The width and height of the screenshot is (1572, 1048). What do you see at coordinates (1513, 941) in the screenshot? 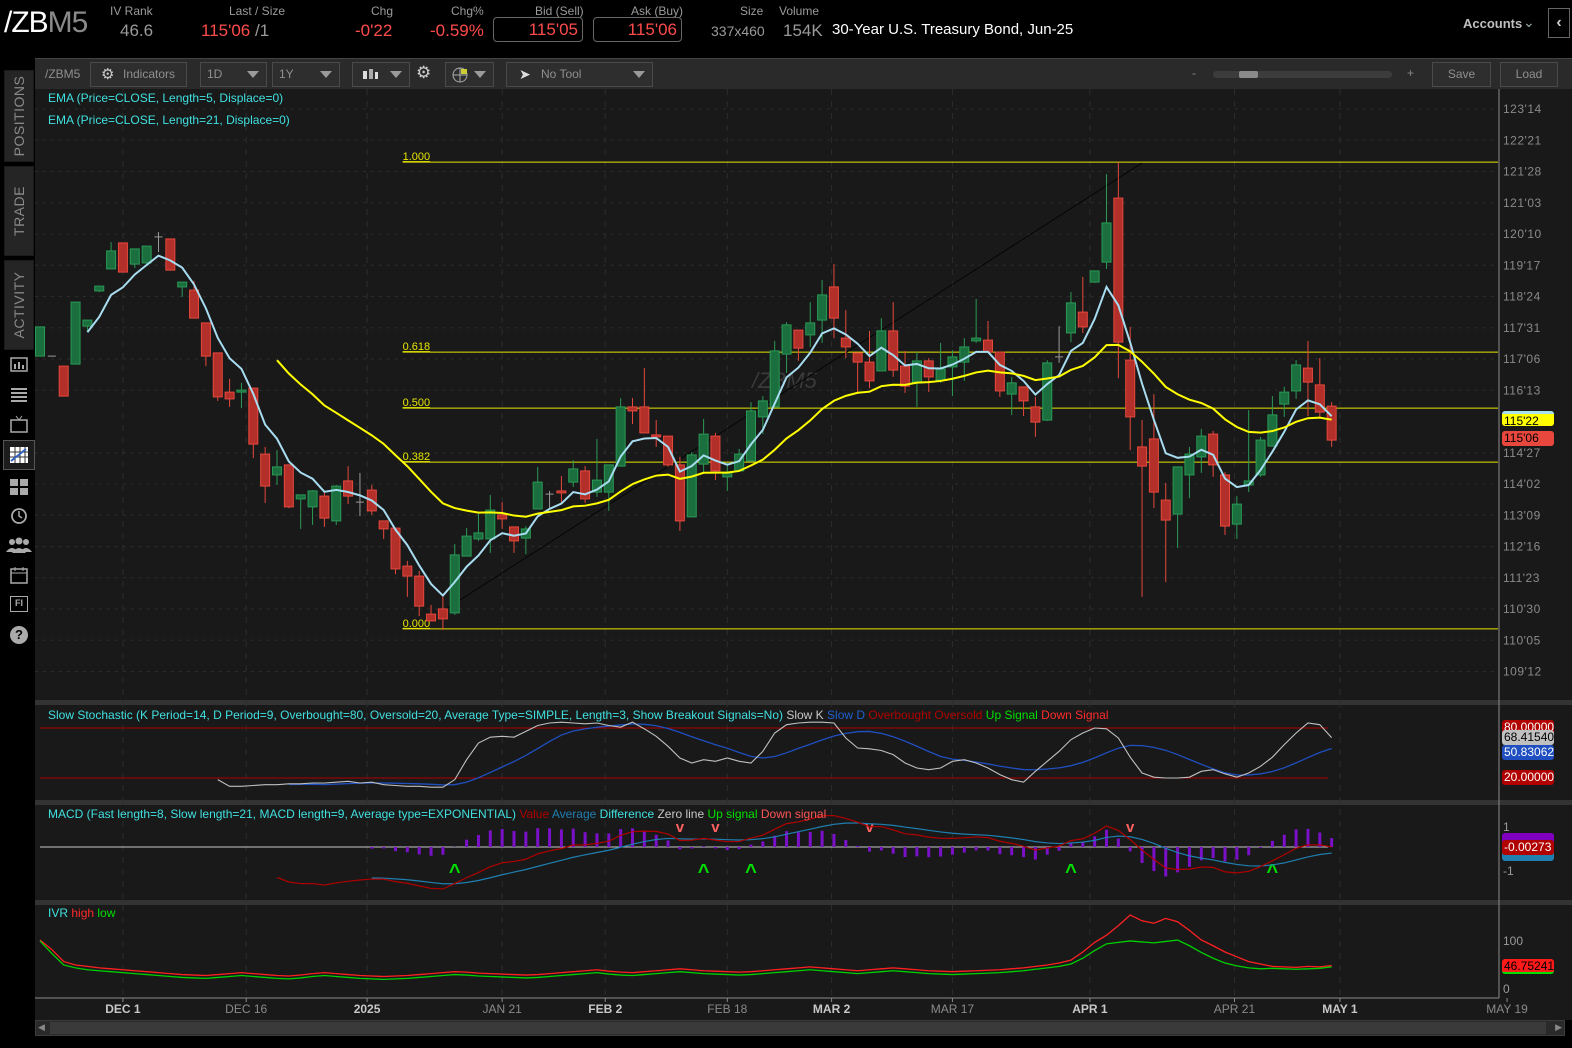
I see `ivr-axis-label: 100` at bounding box center [1513, 941].